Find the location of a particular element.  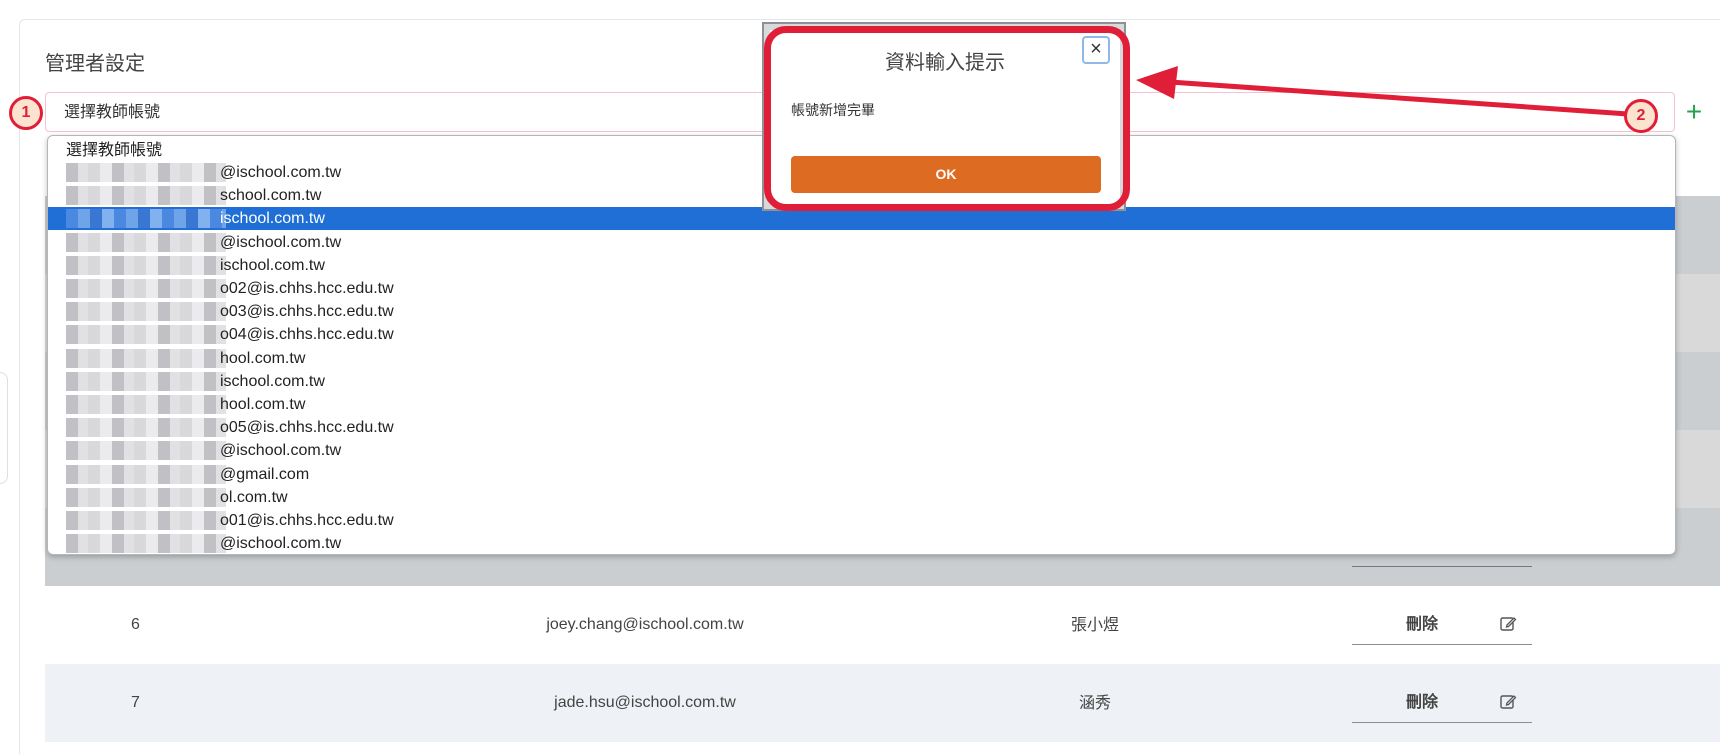

side-handle is located at coordinates (4, 428).